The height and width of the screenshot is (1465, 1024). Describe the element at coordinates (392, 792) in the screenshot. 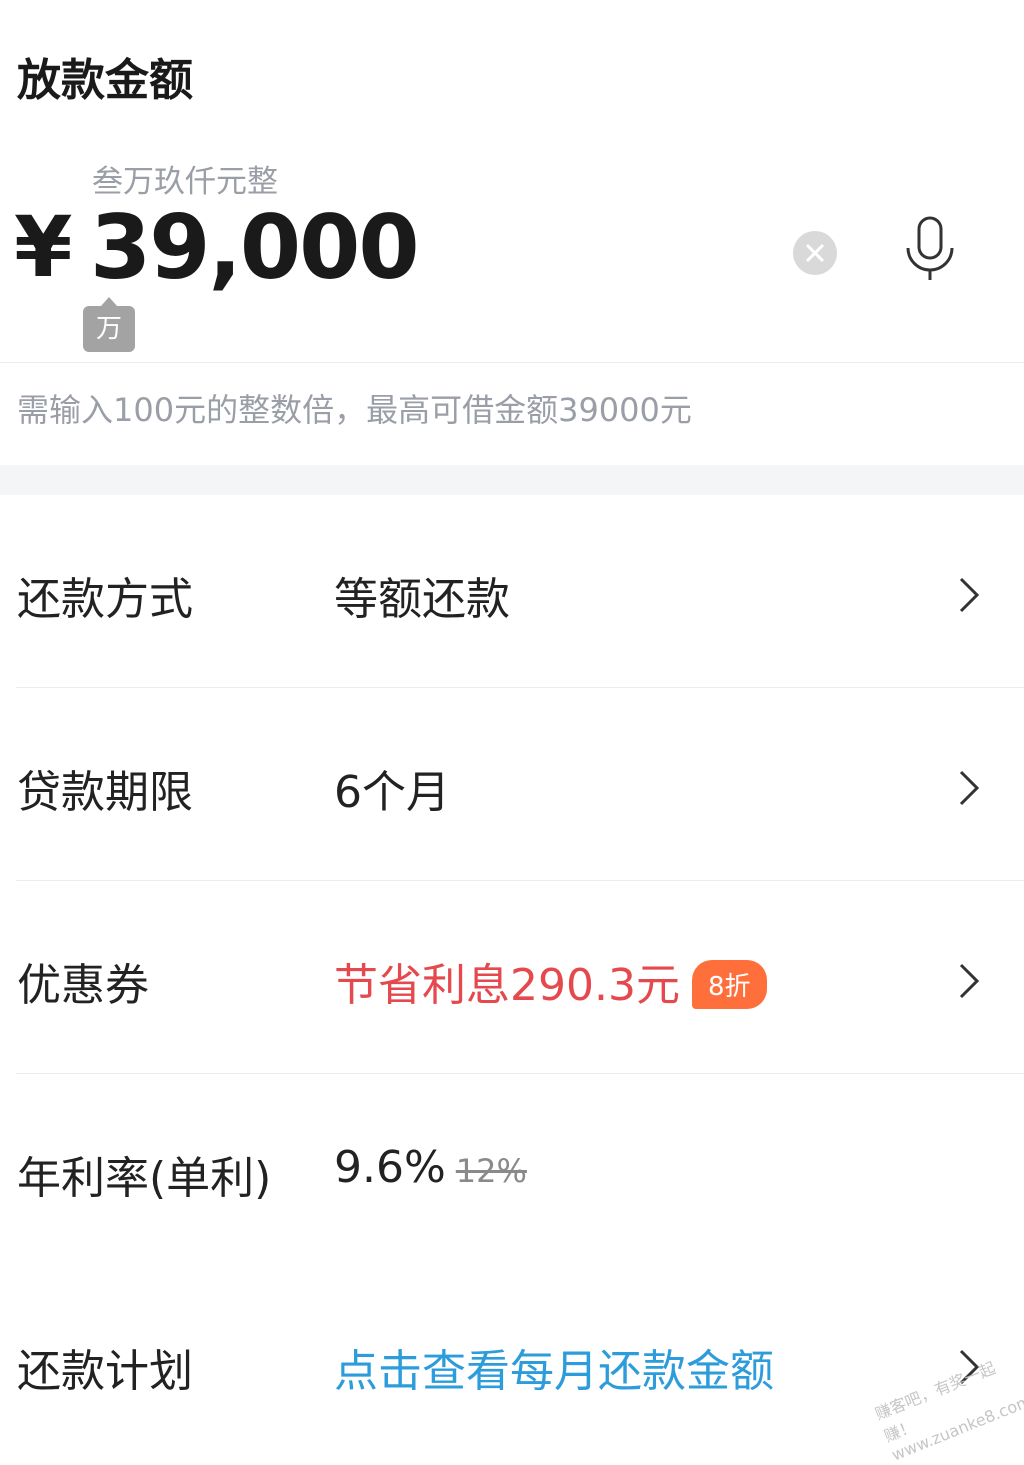

I see `row-value: 6个月` at that location.